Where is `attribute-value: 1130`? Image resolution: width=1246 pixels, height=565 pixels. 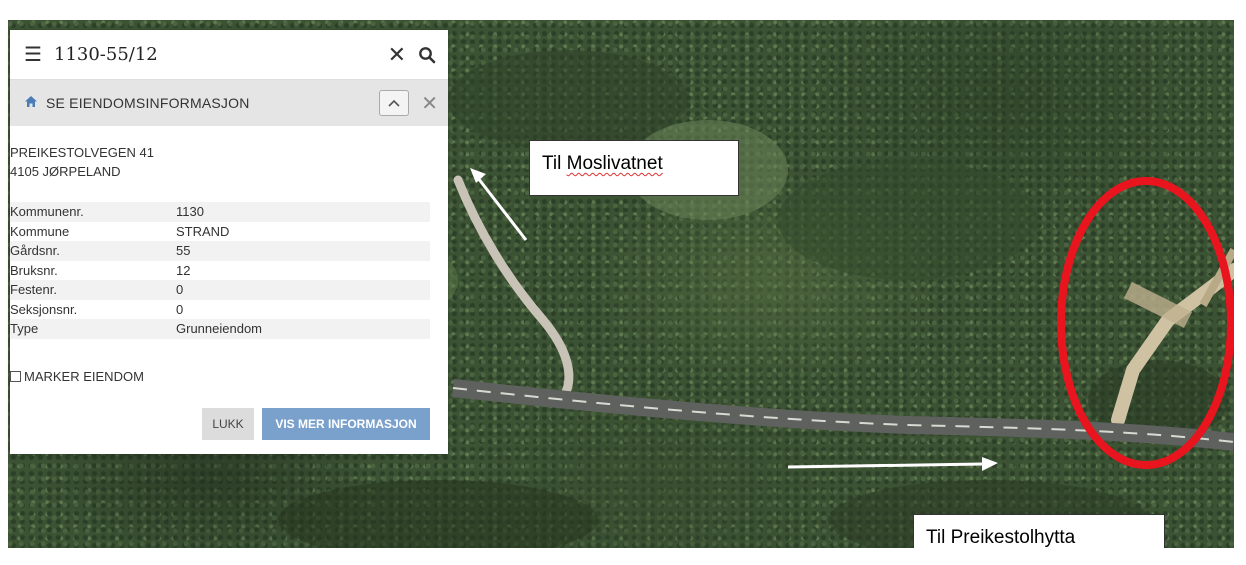 attribute-value: 1130 is located at coordinates (190, 212).